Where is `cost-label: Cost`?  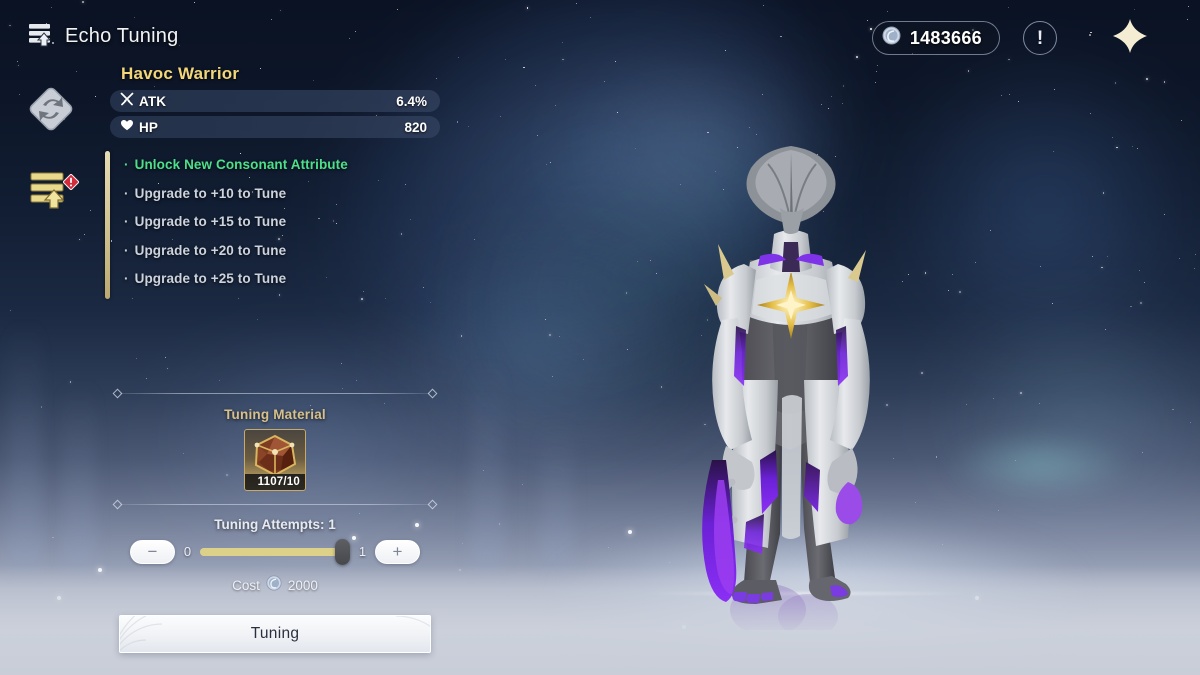 cost-label: Cost is located at coordinates (246, 585).